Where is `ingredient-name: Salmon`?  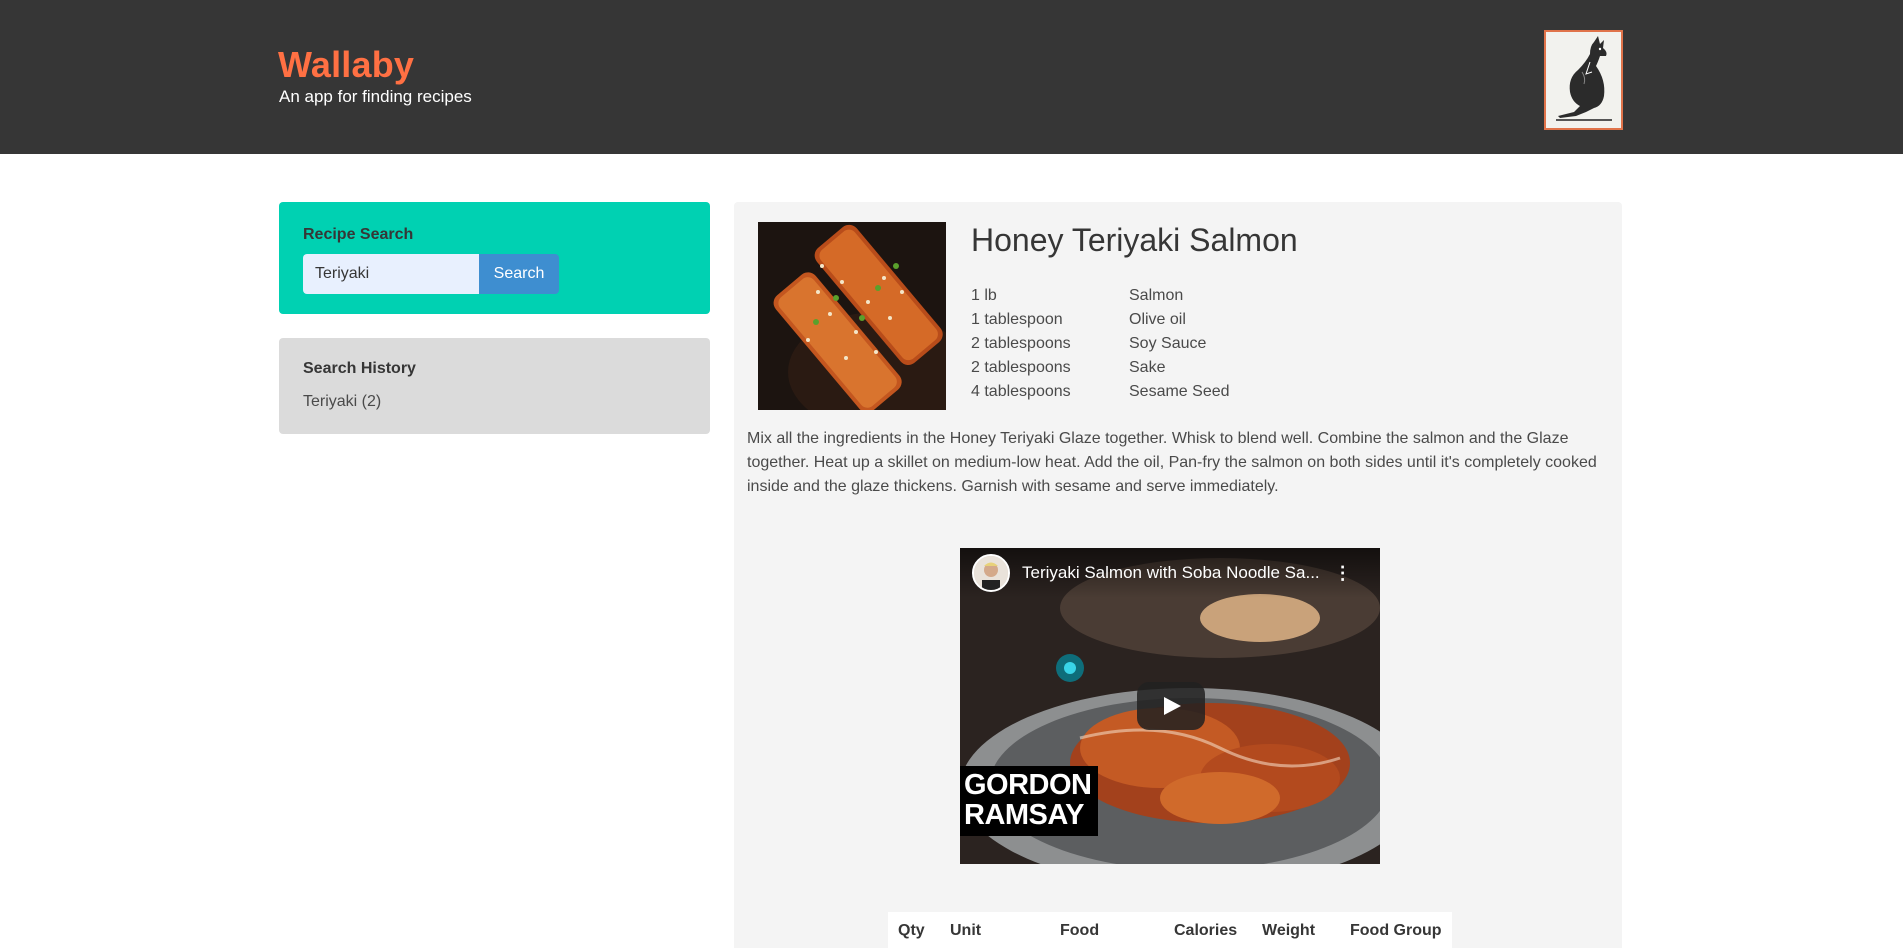 ingredient-name: Salmon is located at coordinates (1156, 295).